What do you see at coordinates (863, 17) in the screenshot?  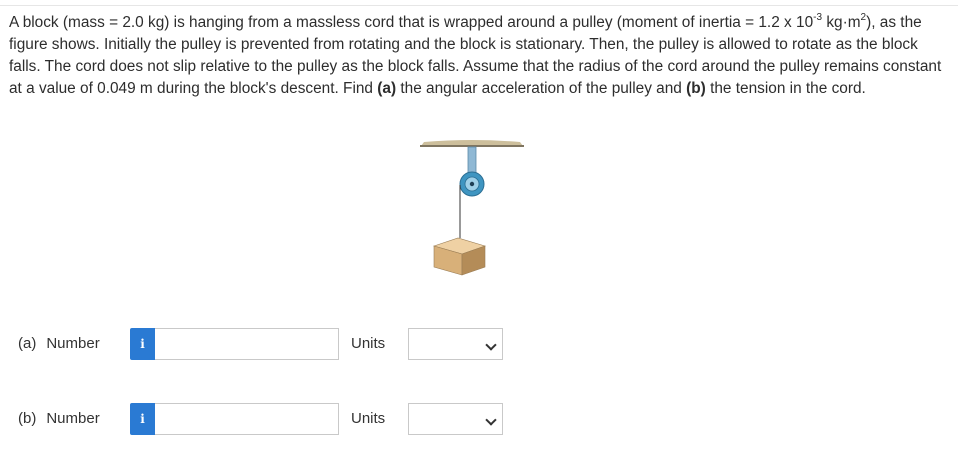 I see `exponent: 2` at bounding box center [863, 17].